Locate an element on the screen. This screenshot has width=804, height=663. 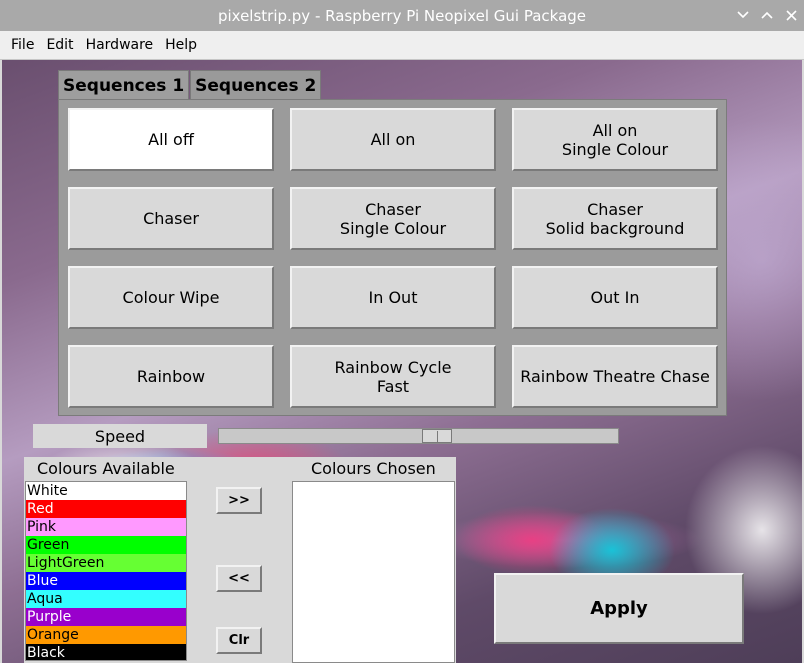
chaser-solid-background-button: Chaser Solid background is located at coordinates (615, 218).